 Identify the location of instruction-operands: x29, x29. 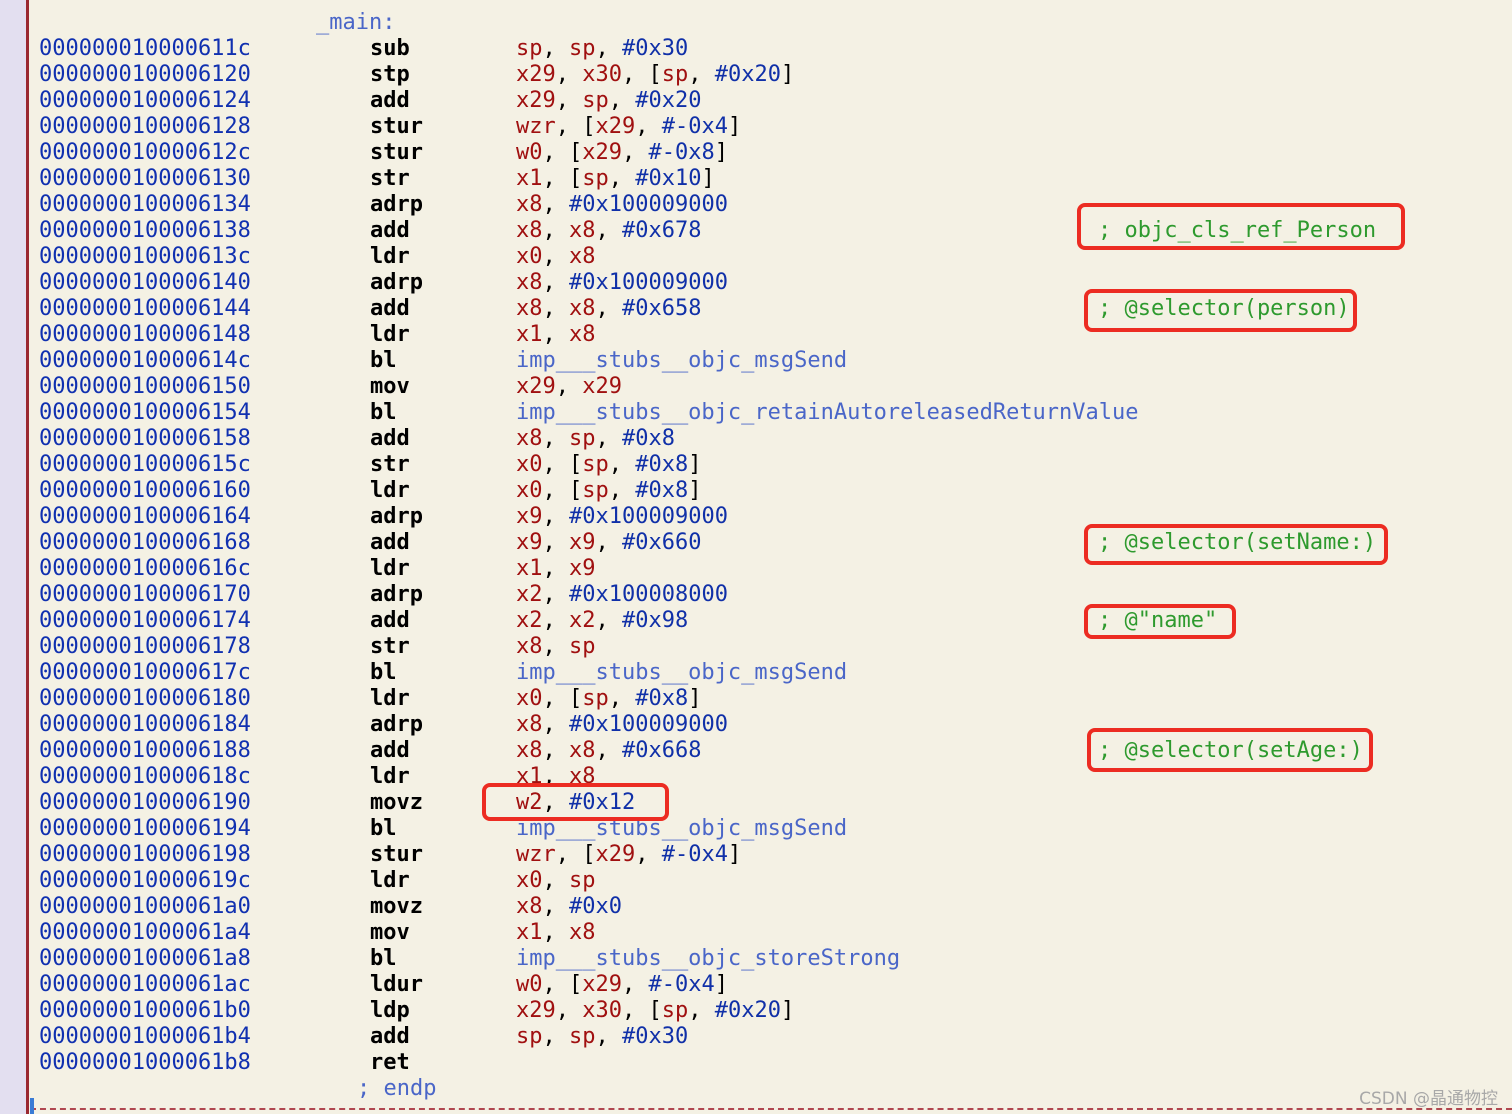
(569, 387).